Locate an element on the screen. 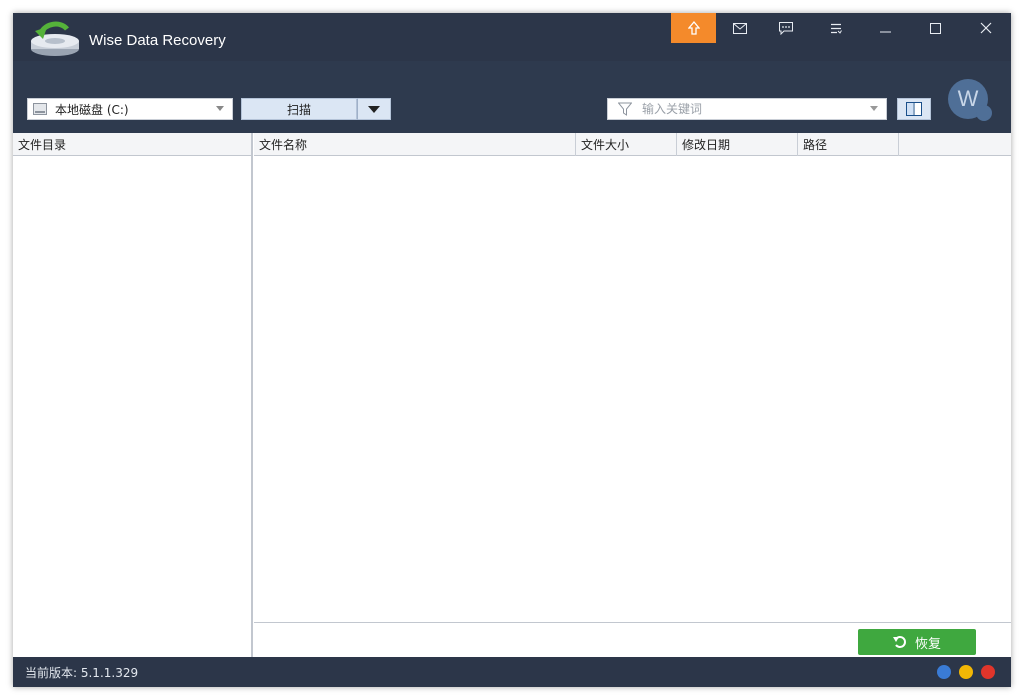 This screenshot has height=700, width=1024. menu-icon is located at coordinates (836, 28).